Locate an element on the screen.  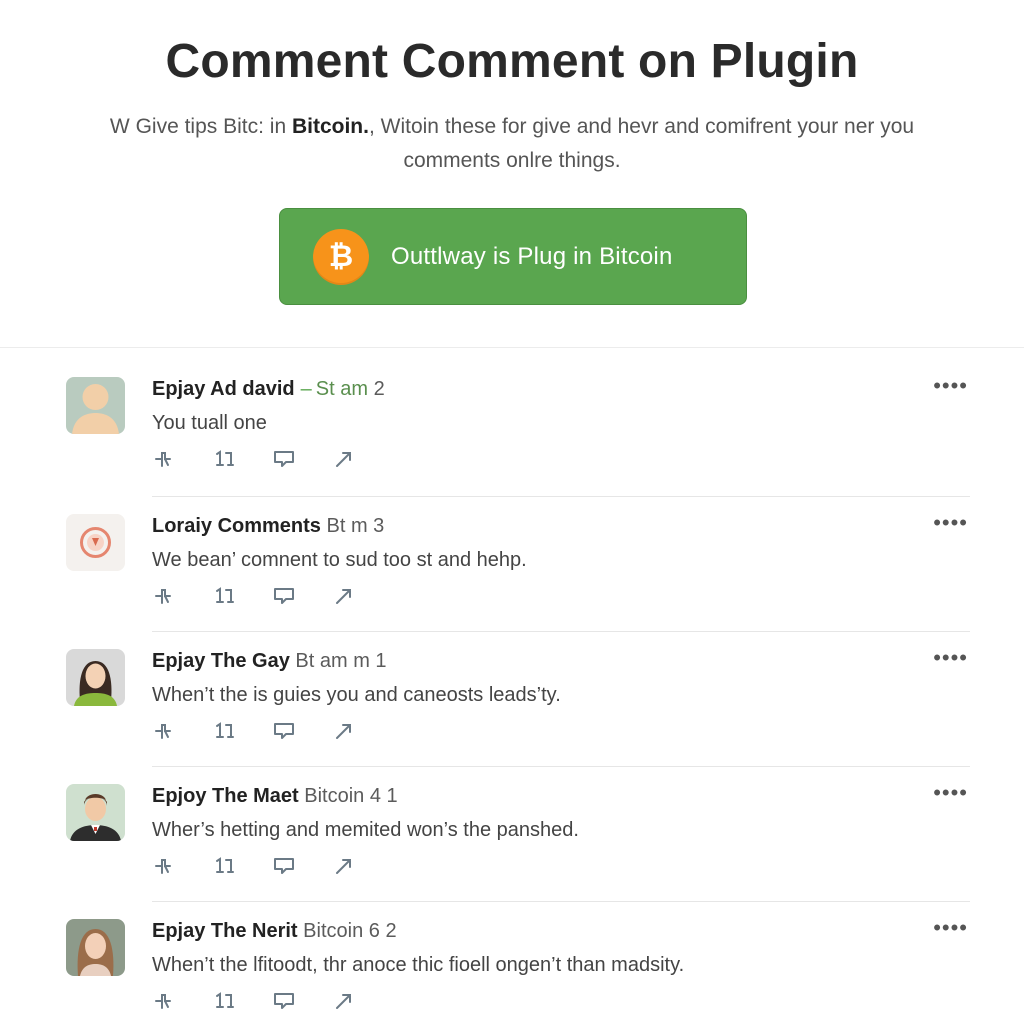
comment-time: St am is located at coordinates (342, 389).